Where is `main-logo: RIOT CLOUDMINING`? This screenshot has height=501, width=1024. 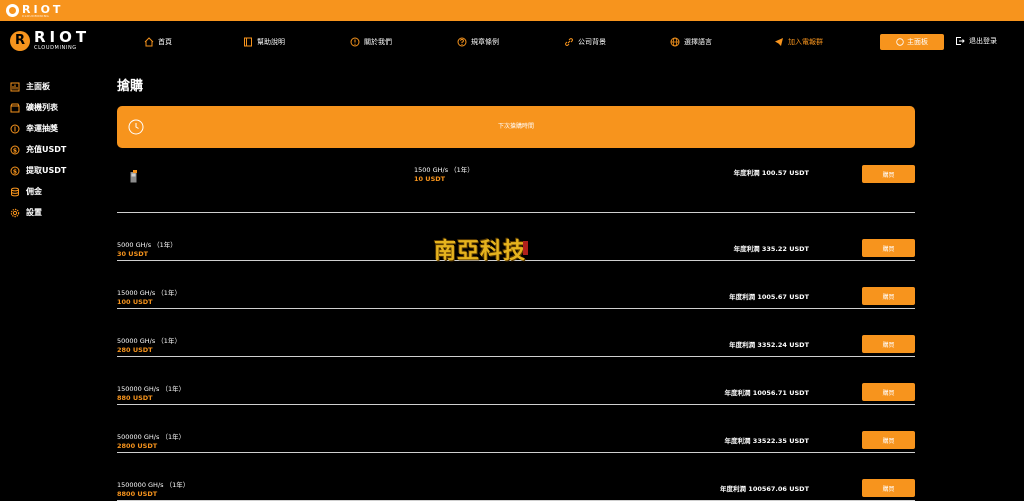 main-logo: RIOT CLOUDMINING is located at coordinates (50, 40).